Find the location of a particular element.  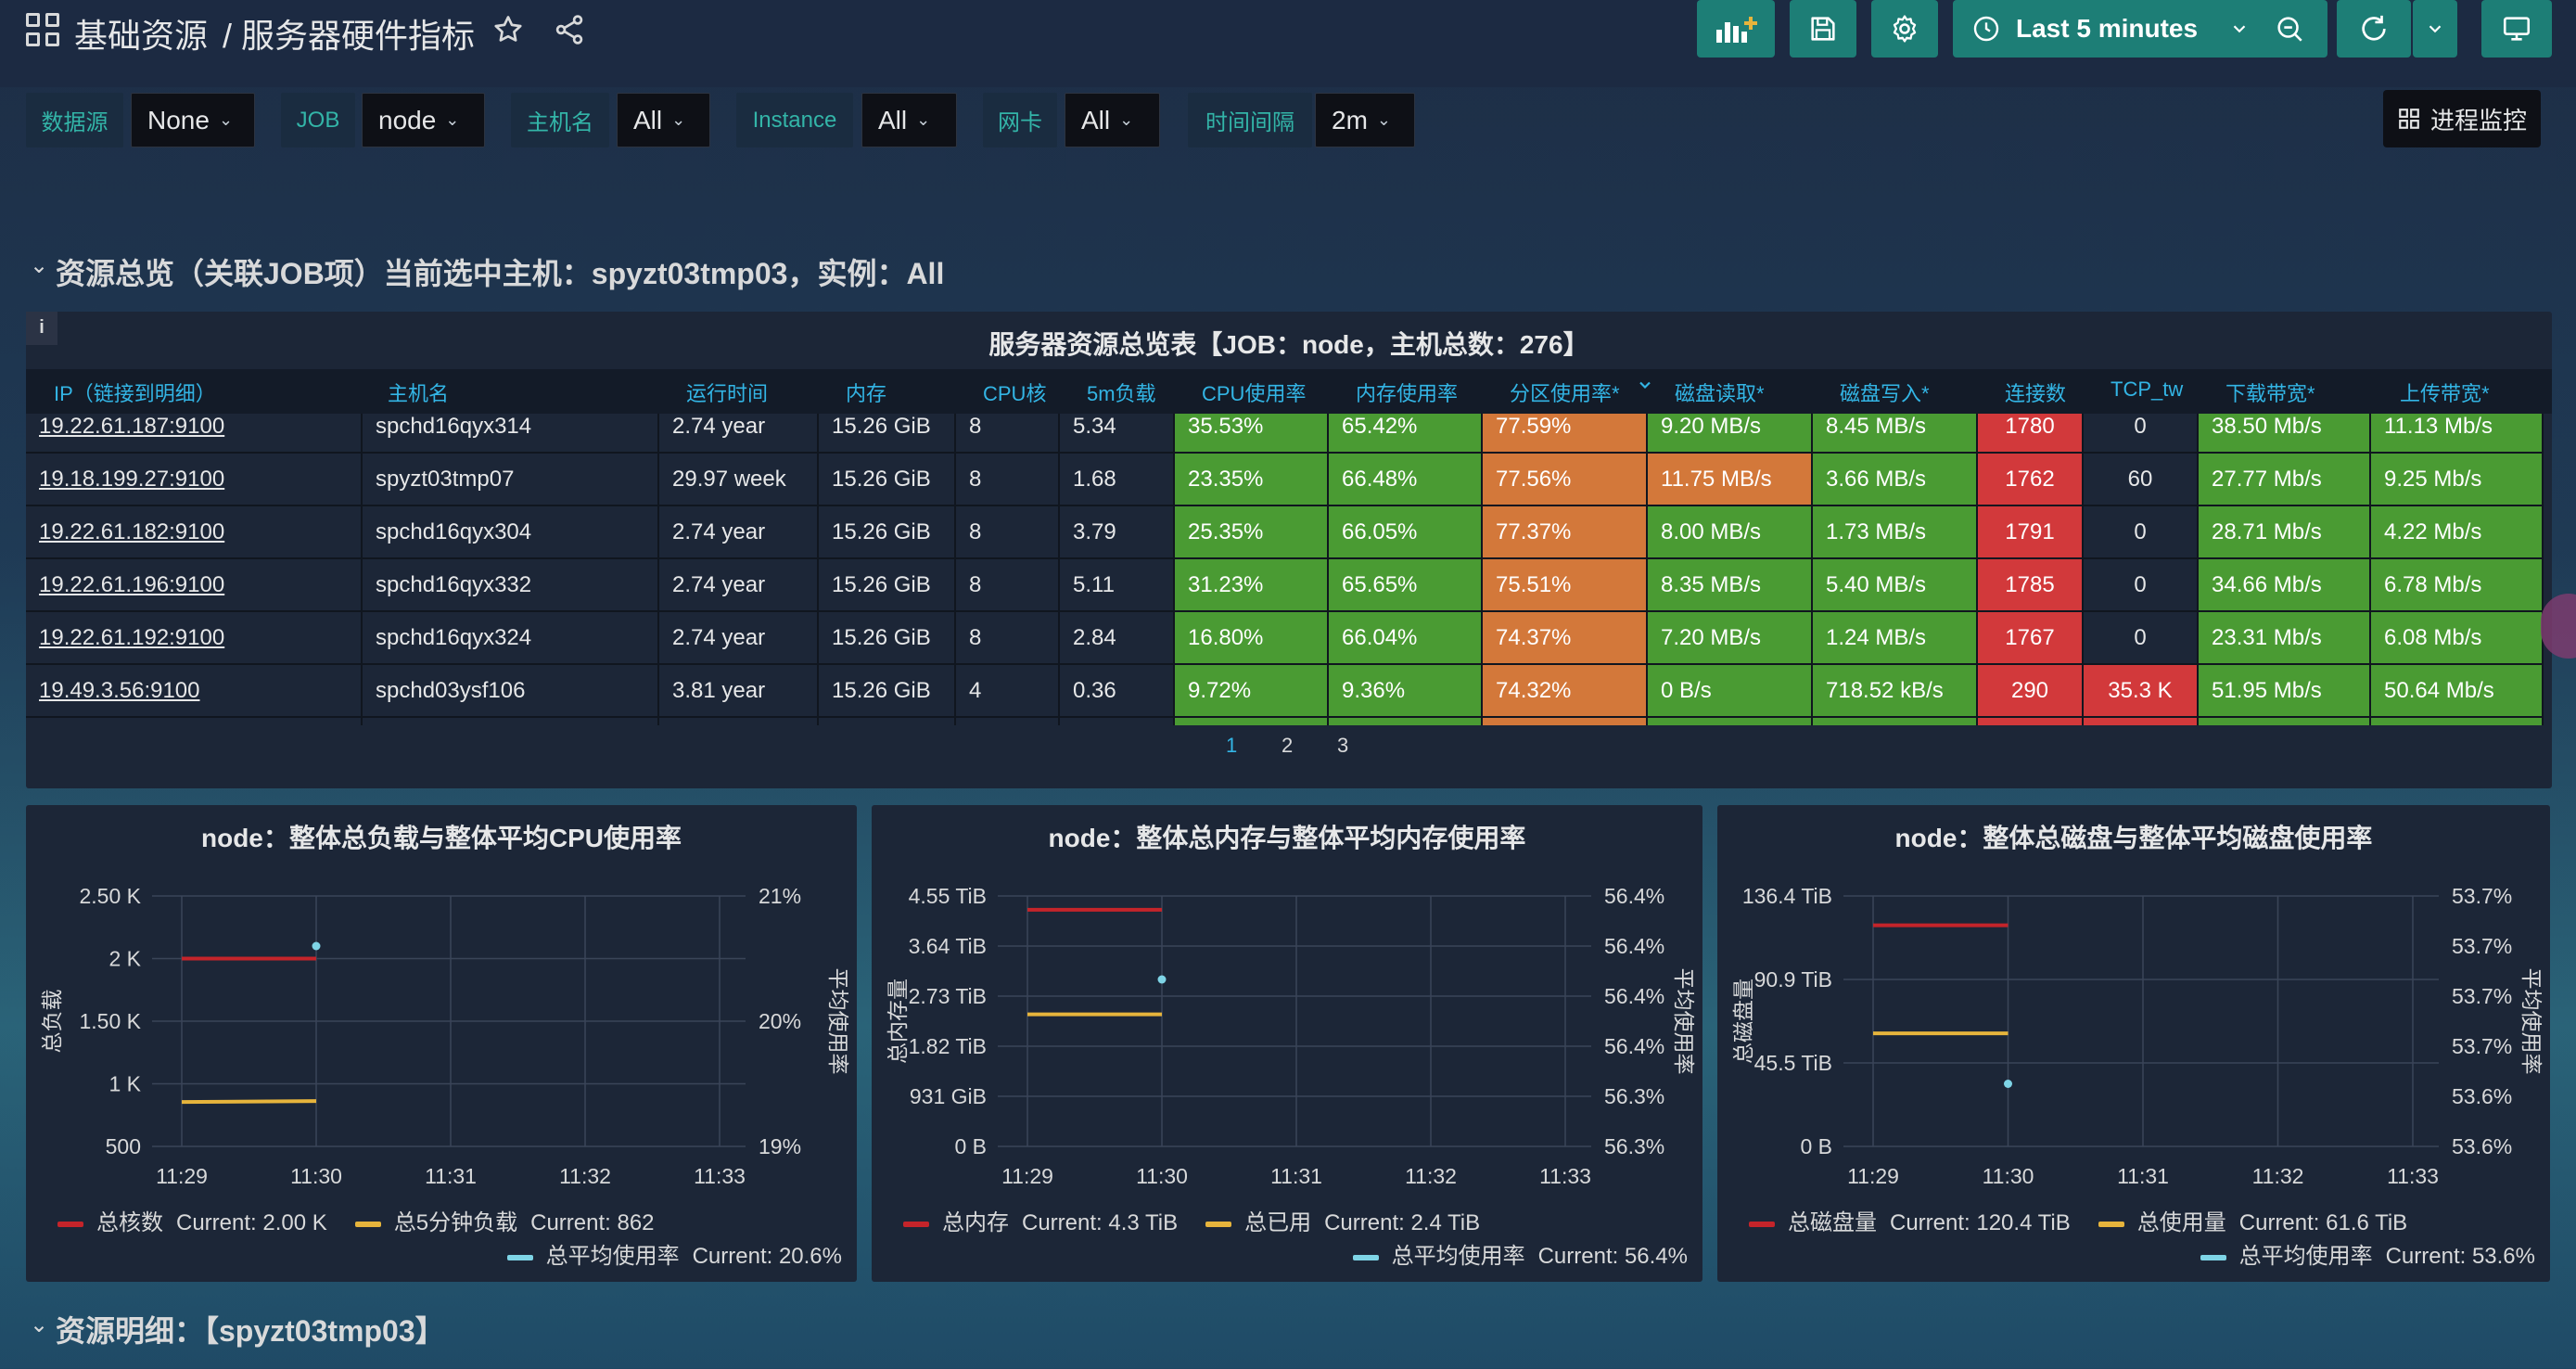

col-header-tcp-tw: TCP_tw is located at coordinates (2147, 389).